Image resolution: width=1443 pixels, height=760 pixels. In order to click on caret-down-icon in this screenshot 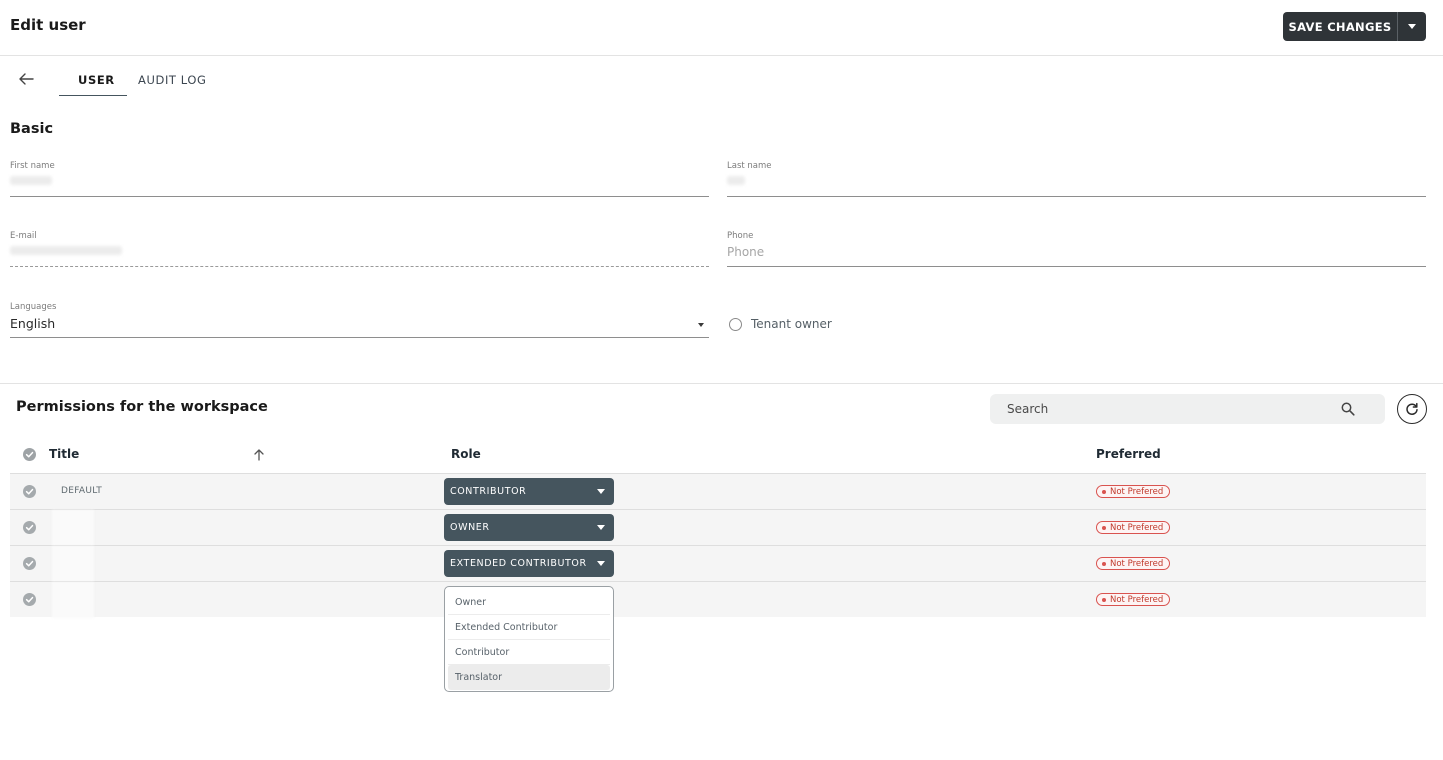, I will do `click(1412, 26)`.